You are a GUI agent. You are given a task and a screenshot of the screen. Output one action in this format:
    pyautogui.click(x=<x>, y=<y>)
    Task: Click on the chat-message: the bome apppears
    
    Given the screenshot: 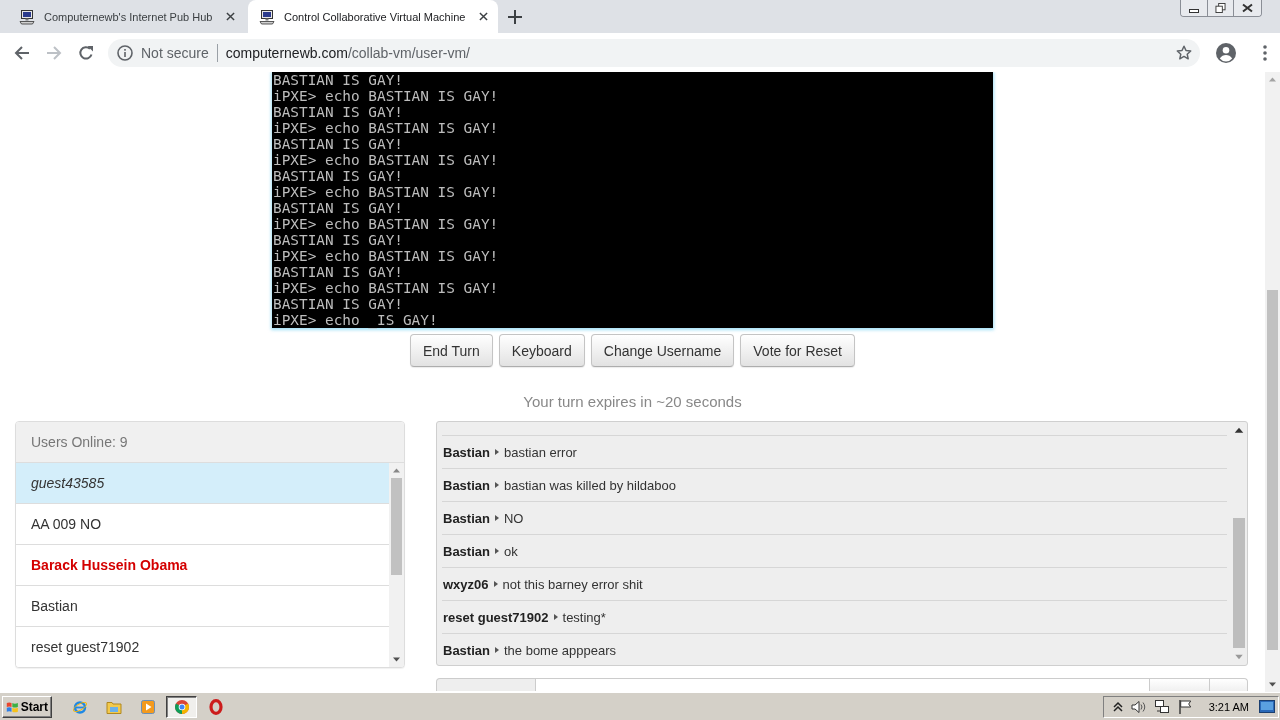 What is the action you would take?
    pyautogui.click(x=559, y=650)
    